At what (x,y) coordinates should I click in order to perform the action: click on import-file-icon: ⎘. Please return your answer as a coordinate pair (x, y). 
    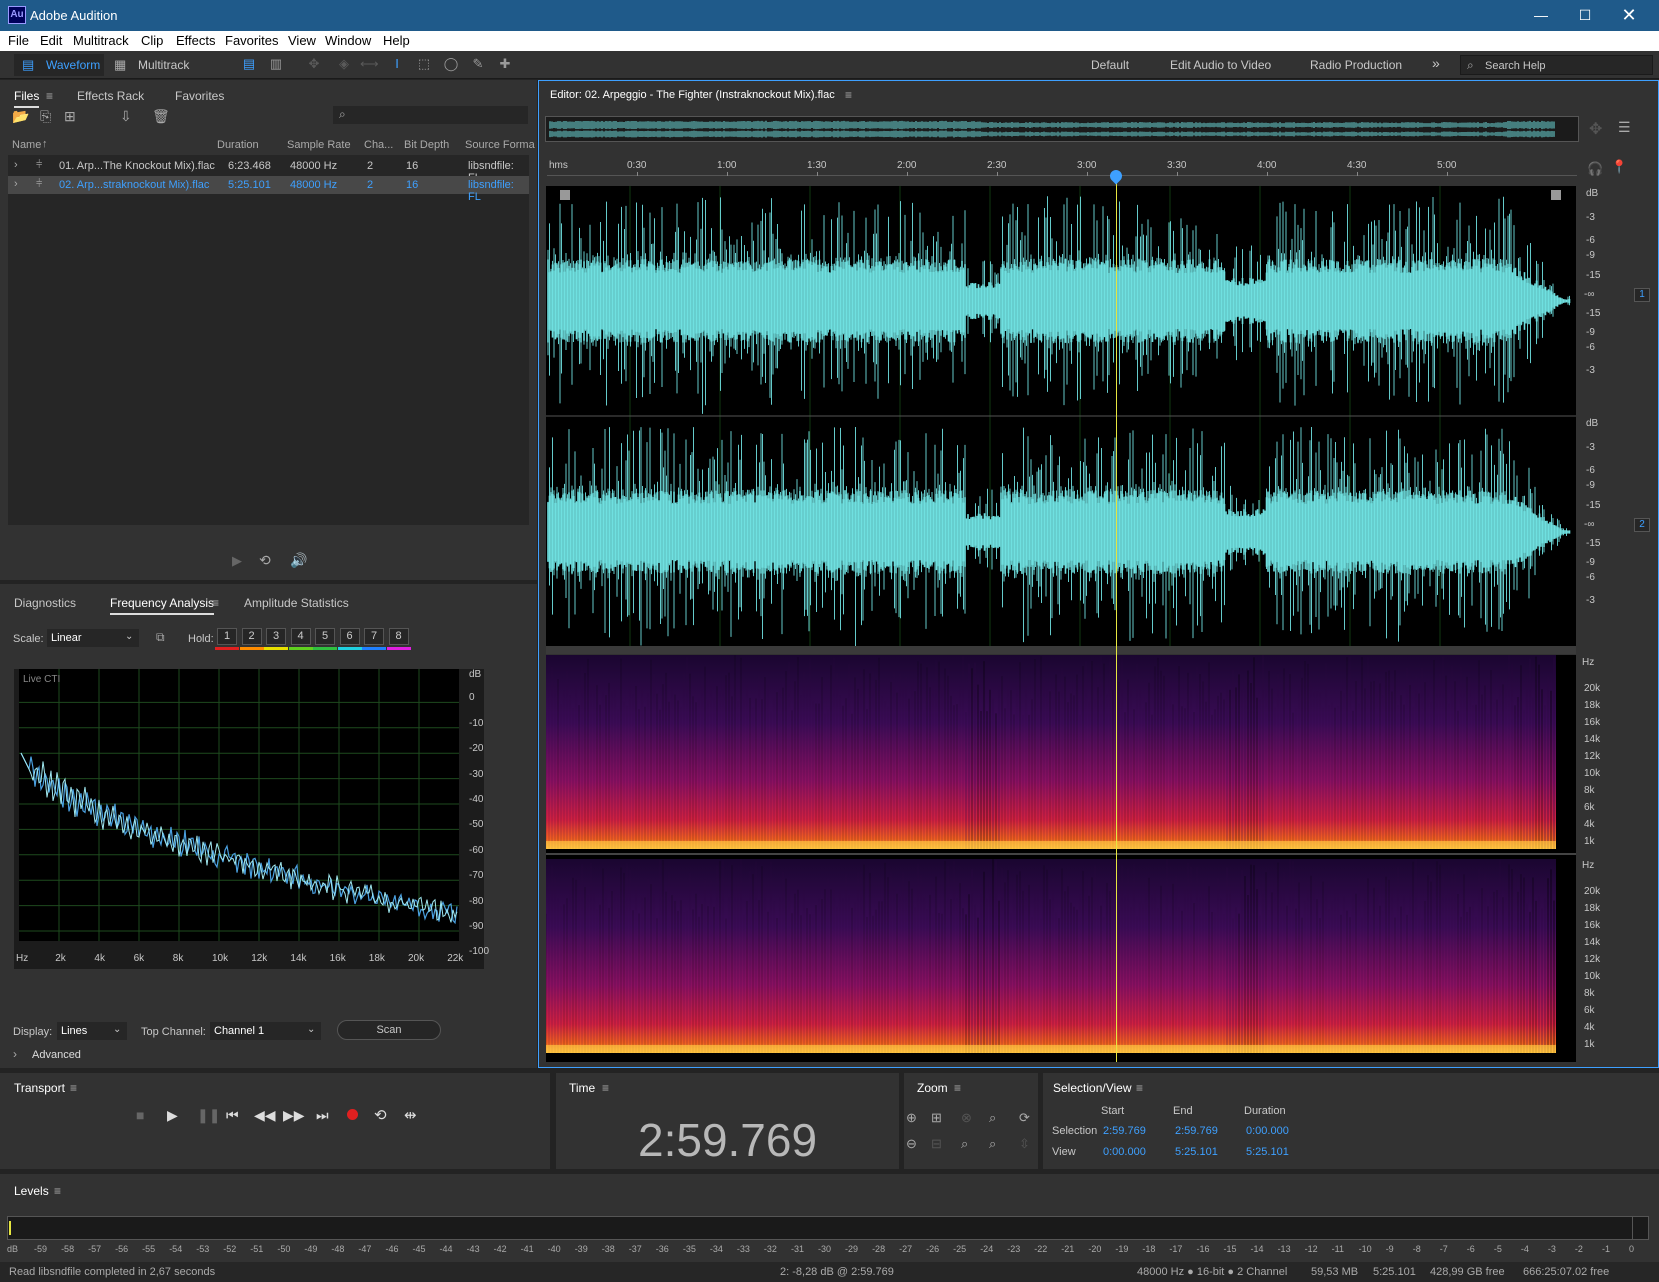
    Looking at the image, I should click on (45, 116).